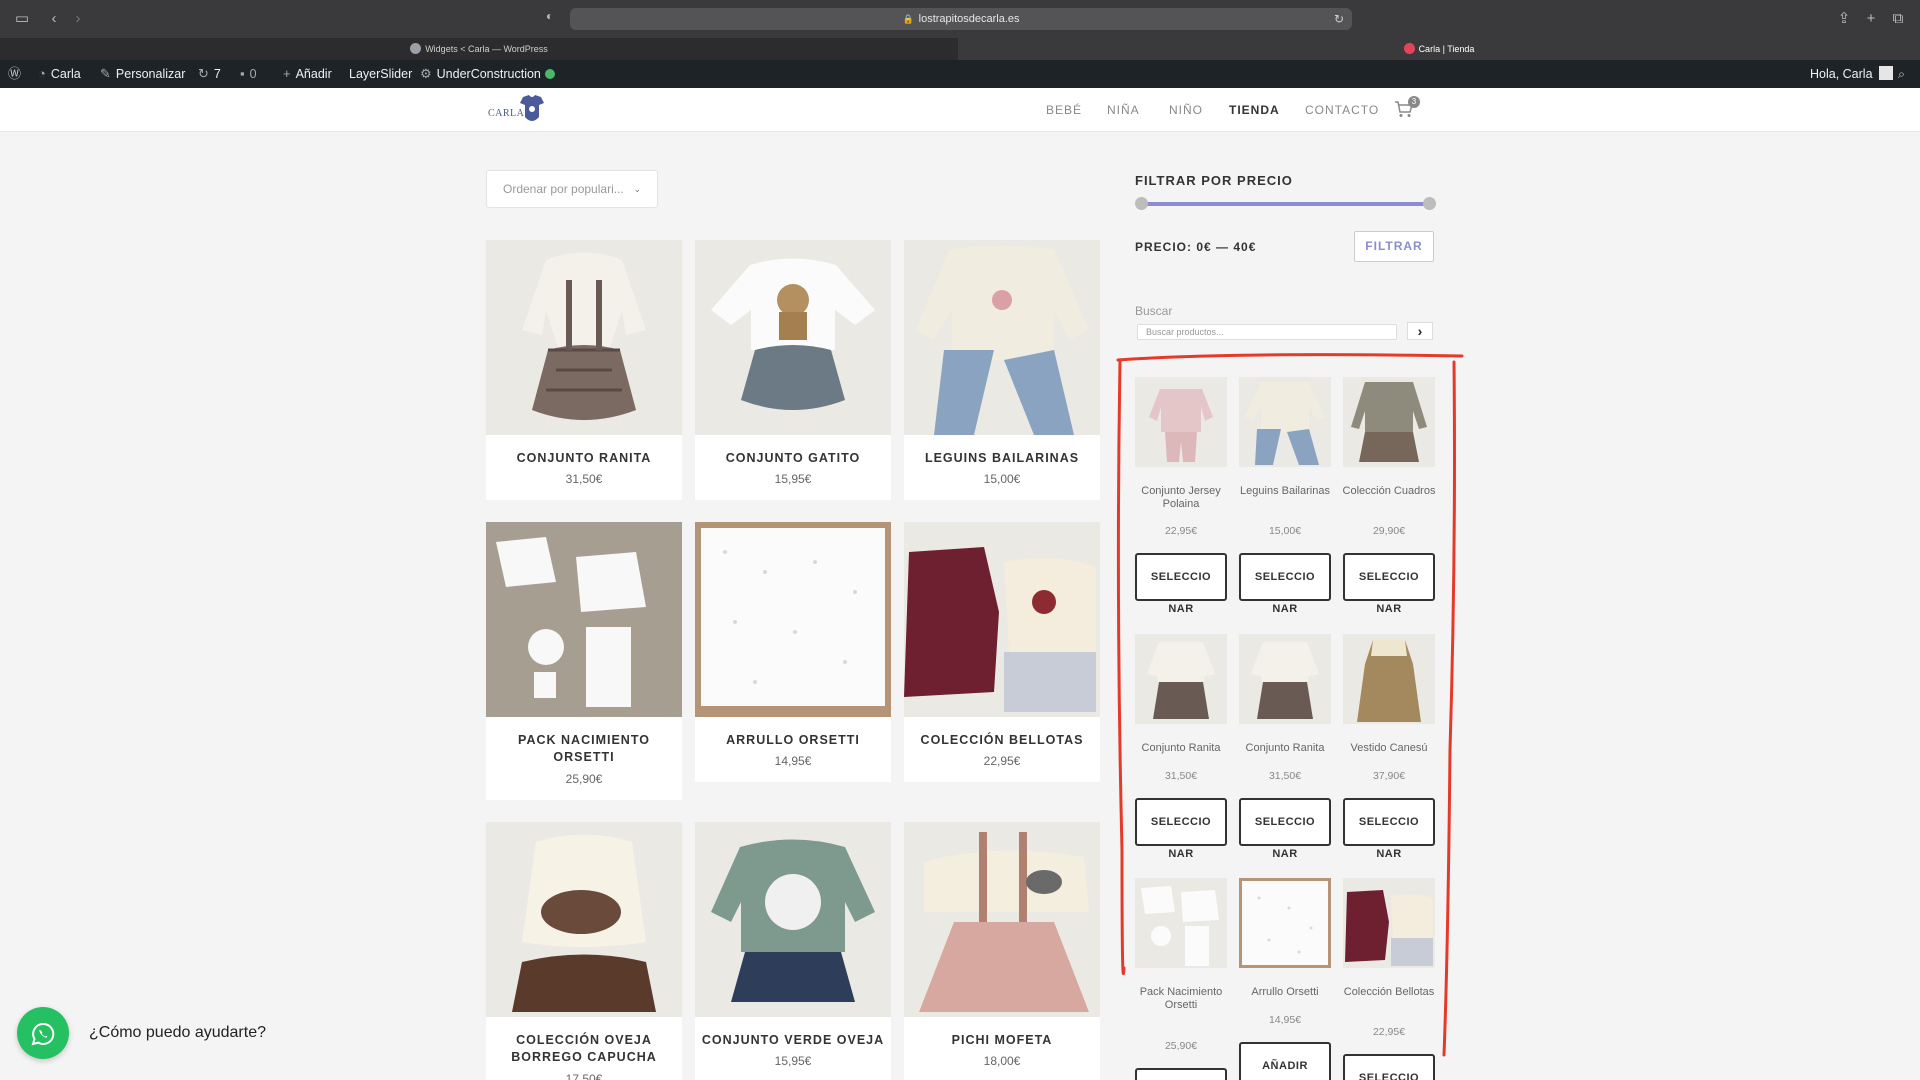  What do you see at coordinates (584, 458) in the screenshot?
I see `product-name: CONJUNTO RANITA` at bounding box center [584, 458].